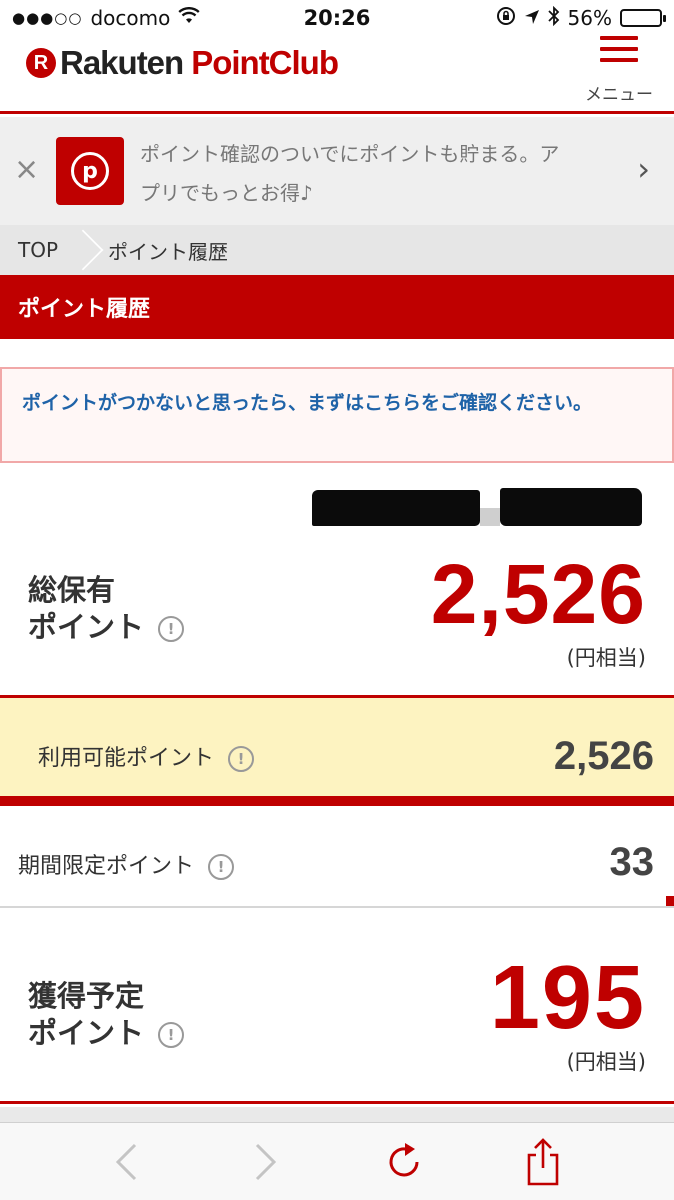 The image size is (674, 1200). I want to click on usable-points-label: 利用可能ポイント!, so click(146, 756).